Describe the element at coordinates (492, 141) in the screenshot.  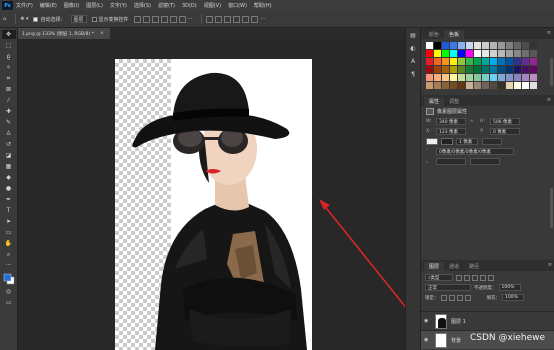
I see `stroke-style-field` at that location.